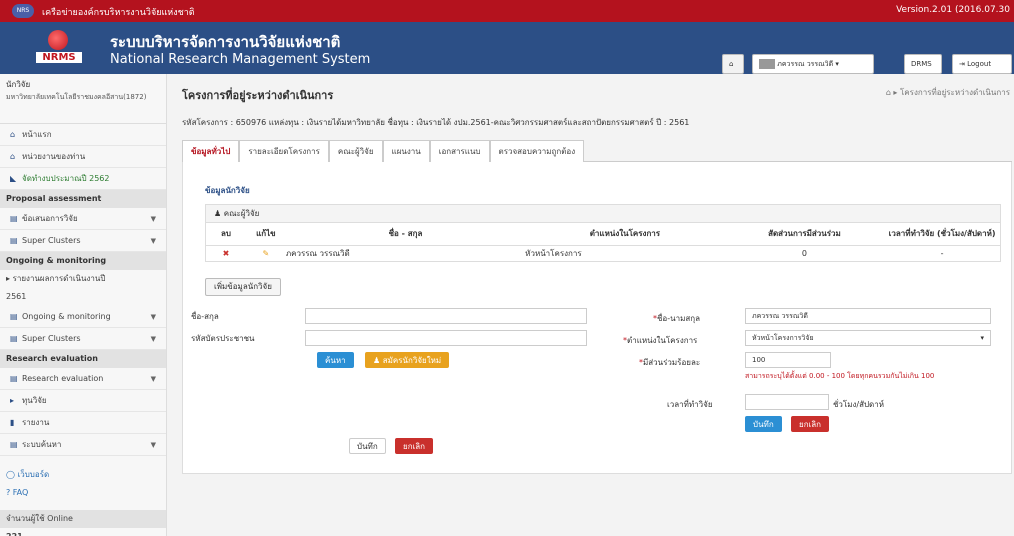 This screenshot has width=1014, height=536. Describe the element at coordinates (923, 64) in the screenshot. I see `drms-button: DRMS` at that location.